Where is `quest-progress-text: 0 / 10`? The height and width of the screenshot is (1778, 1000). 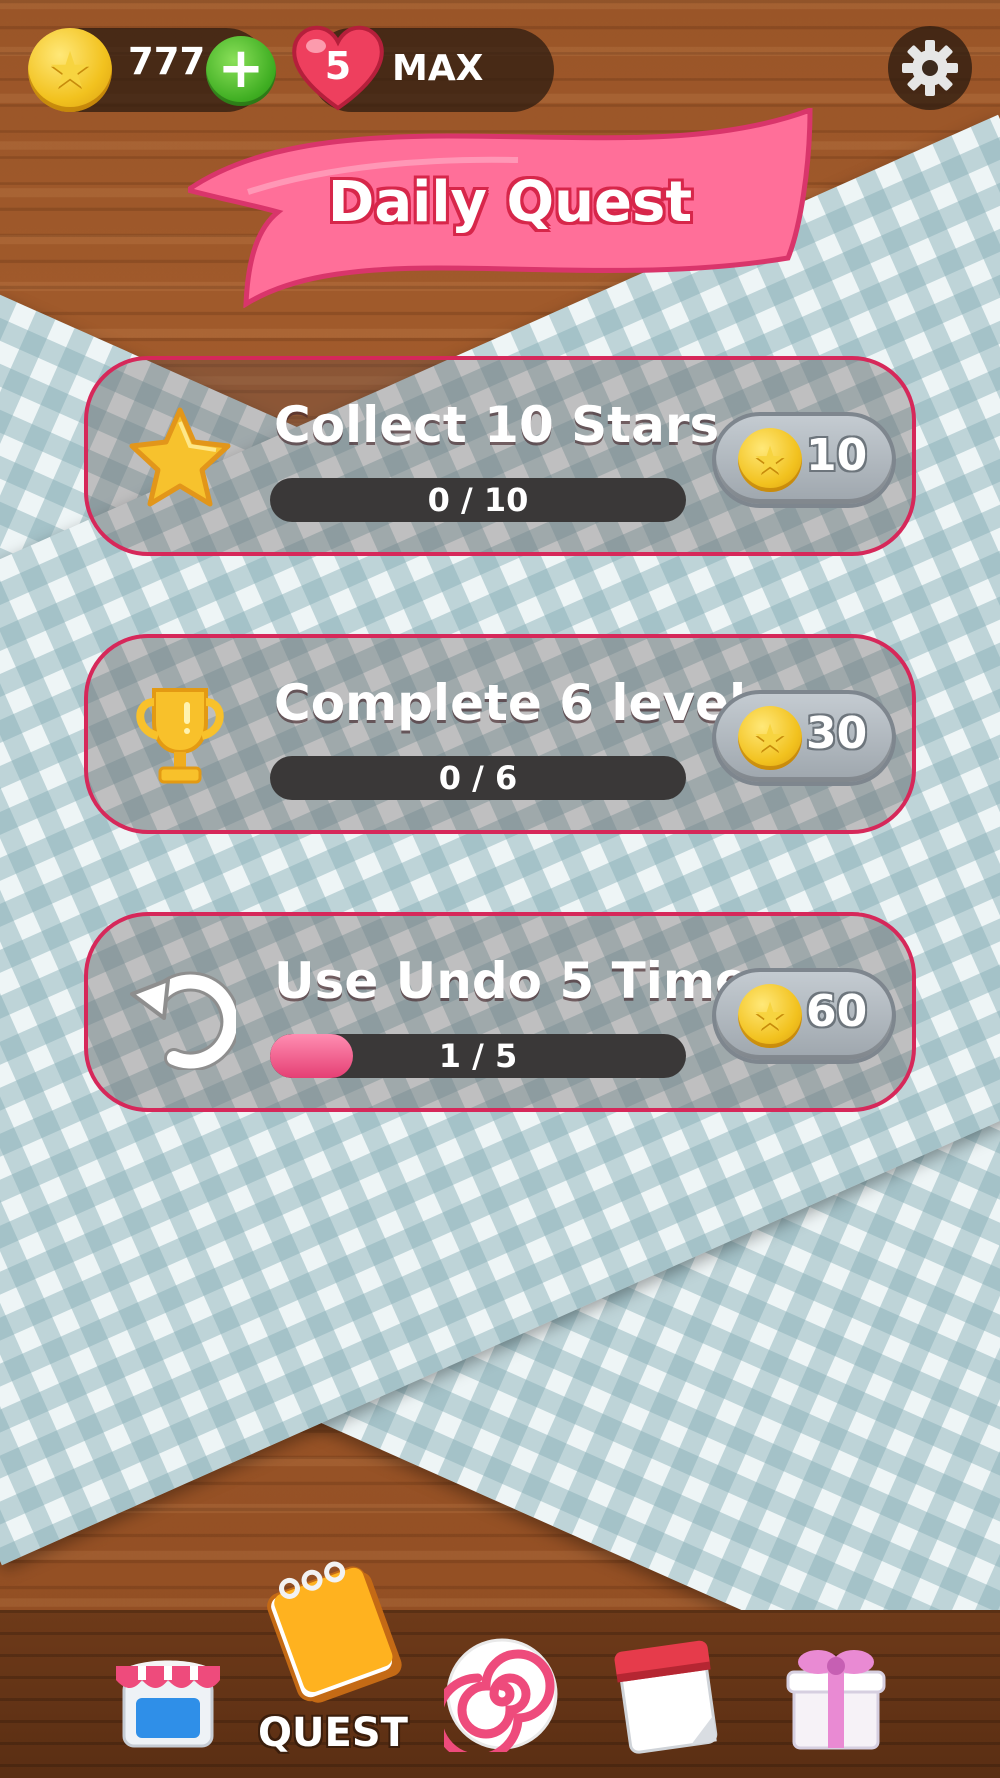
quest-progress-text: 0 / 10 is located at coordinates (478, 500).